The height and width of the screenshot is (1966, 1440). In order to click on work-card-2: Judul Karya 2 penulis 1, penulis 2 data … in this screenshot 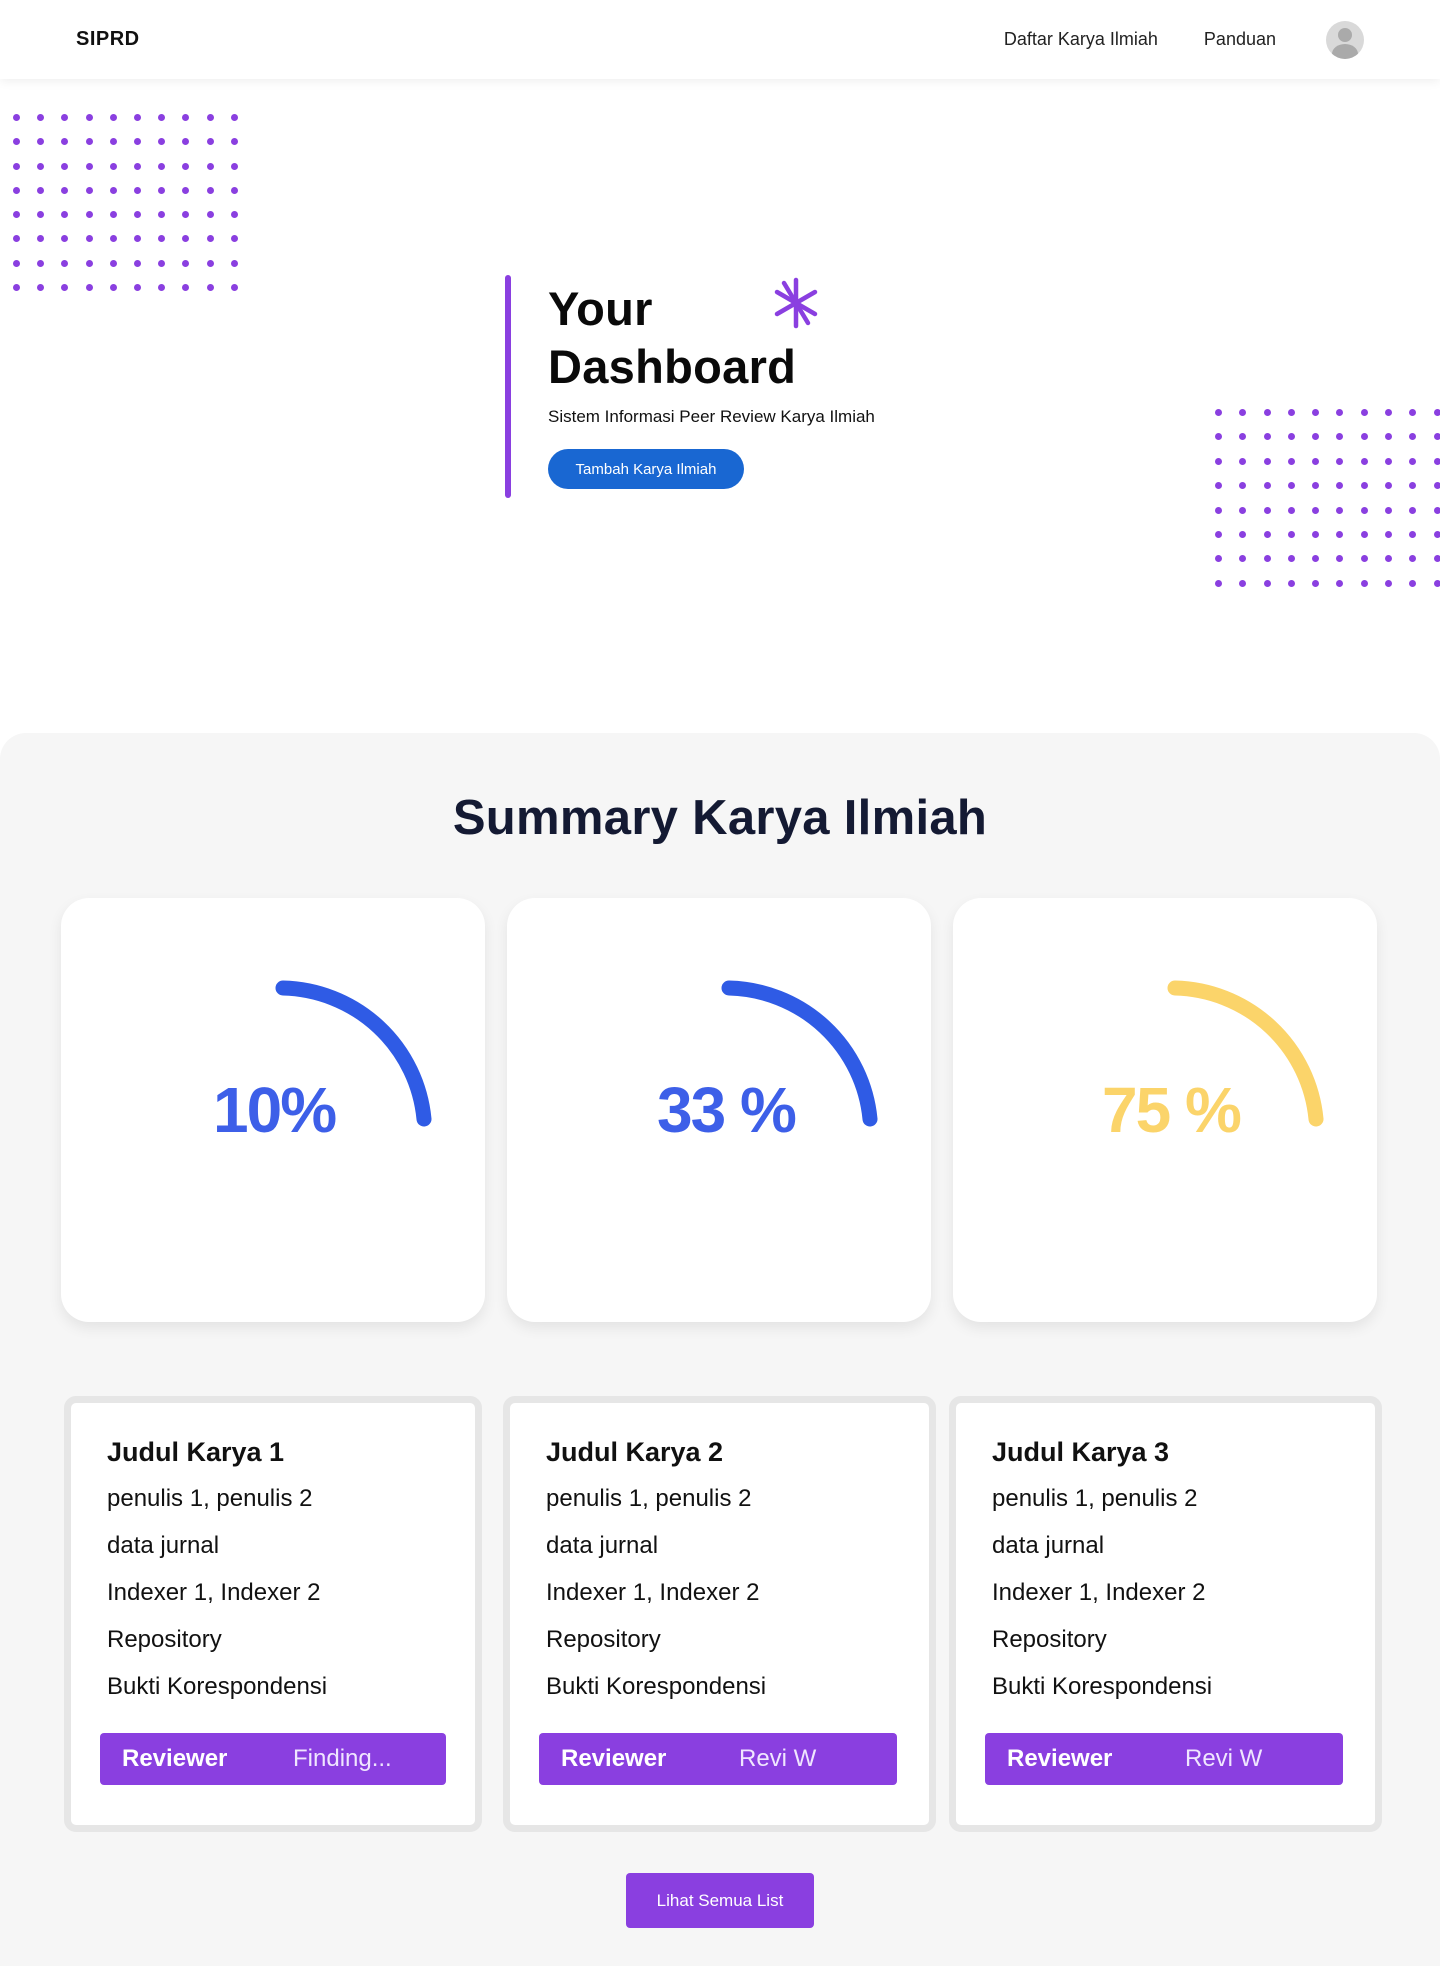, I will do `click(719, 1614)`.